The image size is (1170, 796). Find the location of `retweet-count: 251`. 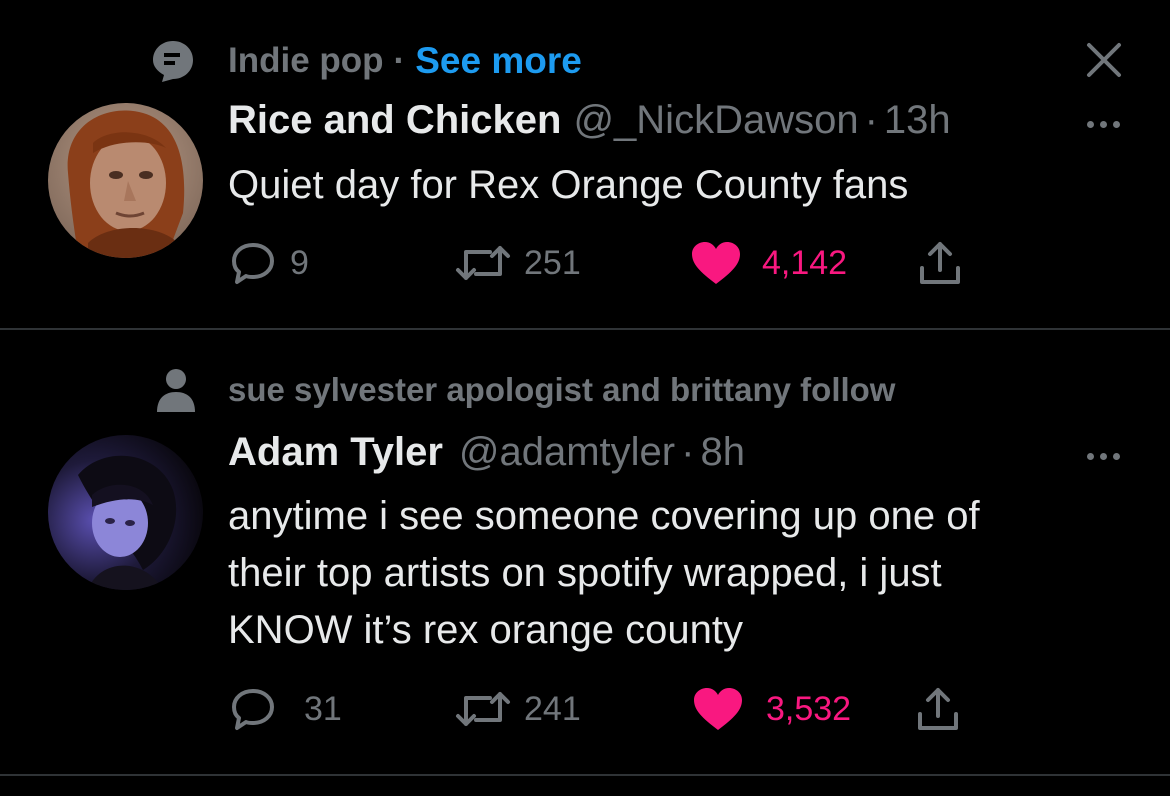

retweet-count: 251 is located at coordinates (552, 262).